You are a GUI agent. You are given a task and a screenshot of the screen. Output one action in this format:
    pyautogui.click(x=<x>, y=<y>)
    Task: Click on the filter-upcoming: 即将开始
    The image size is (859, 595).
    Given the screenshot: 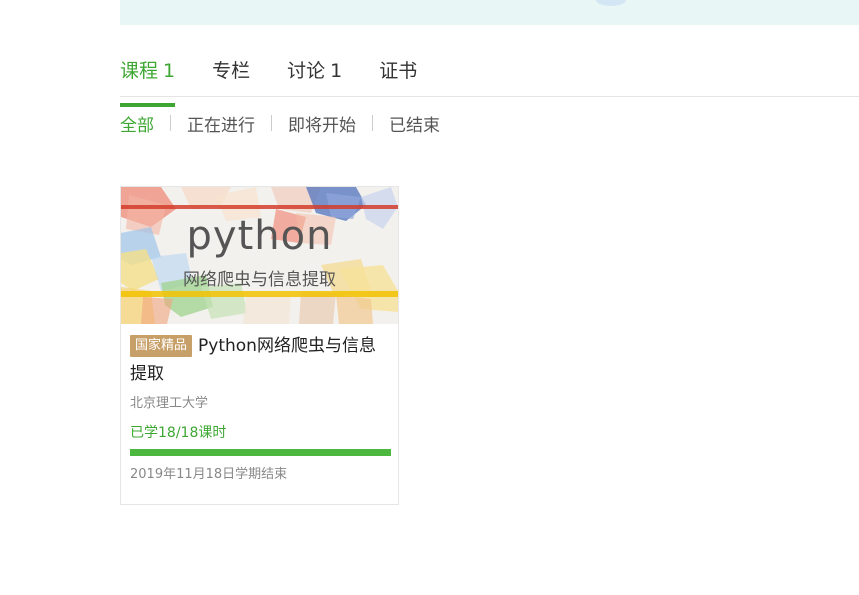 What is the action you would take?
    pyautogui.click(x=322, y=123)
    